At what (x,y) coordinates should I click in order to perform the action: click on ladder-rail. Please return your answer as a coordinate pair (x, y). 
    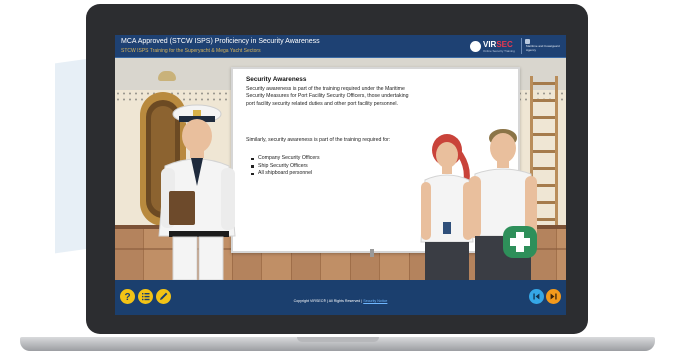
    Looking at the image, I should click on (556, 151).